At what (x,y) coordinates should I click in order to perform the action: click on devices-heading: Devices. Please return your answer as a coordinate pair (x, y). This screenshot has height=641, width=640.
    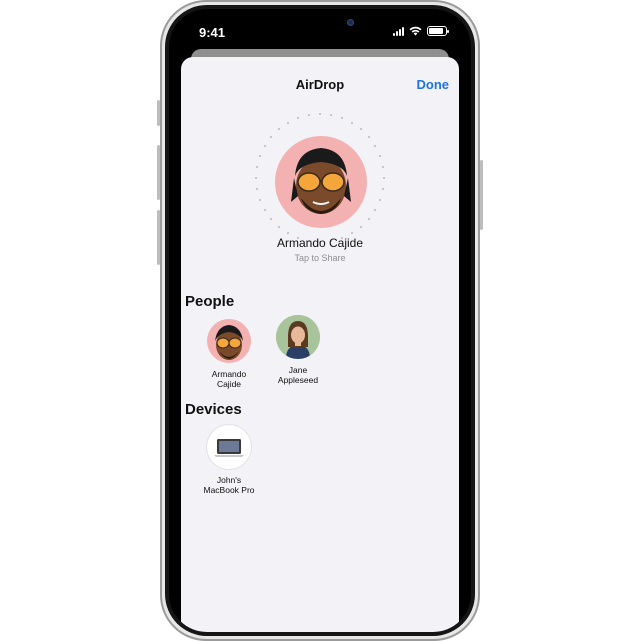
    Looking at the image, I should click on (213, 409).